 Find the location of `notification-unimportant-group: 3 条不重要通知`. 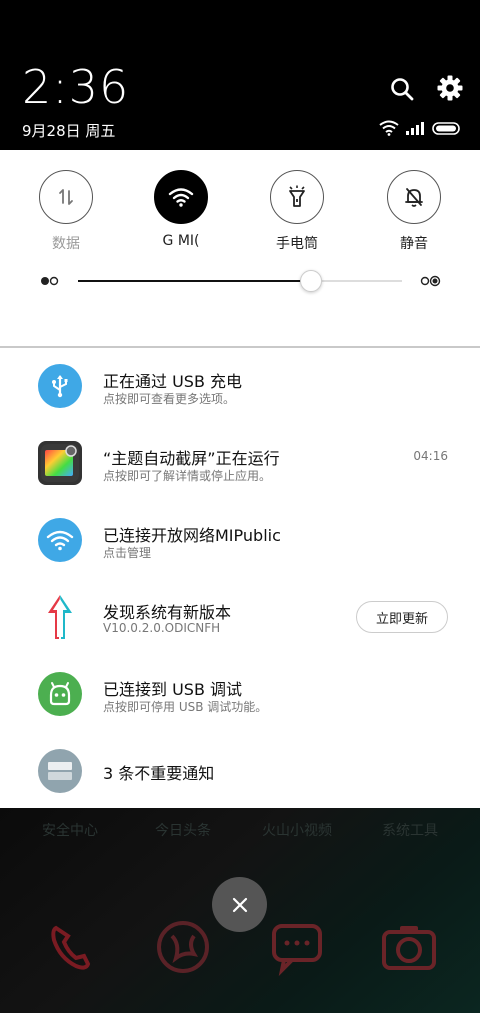

notification-unimportant-group: 3 条不重要通知 is located at coordinates (240, 771).